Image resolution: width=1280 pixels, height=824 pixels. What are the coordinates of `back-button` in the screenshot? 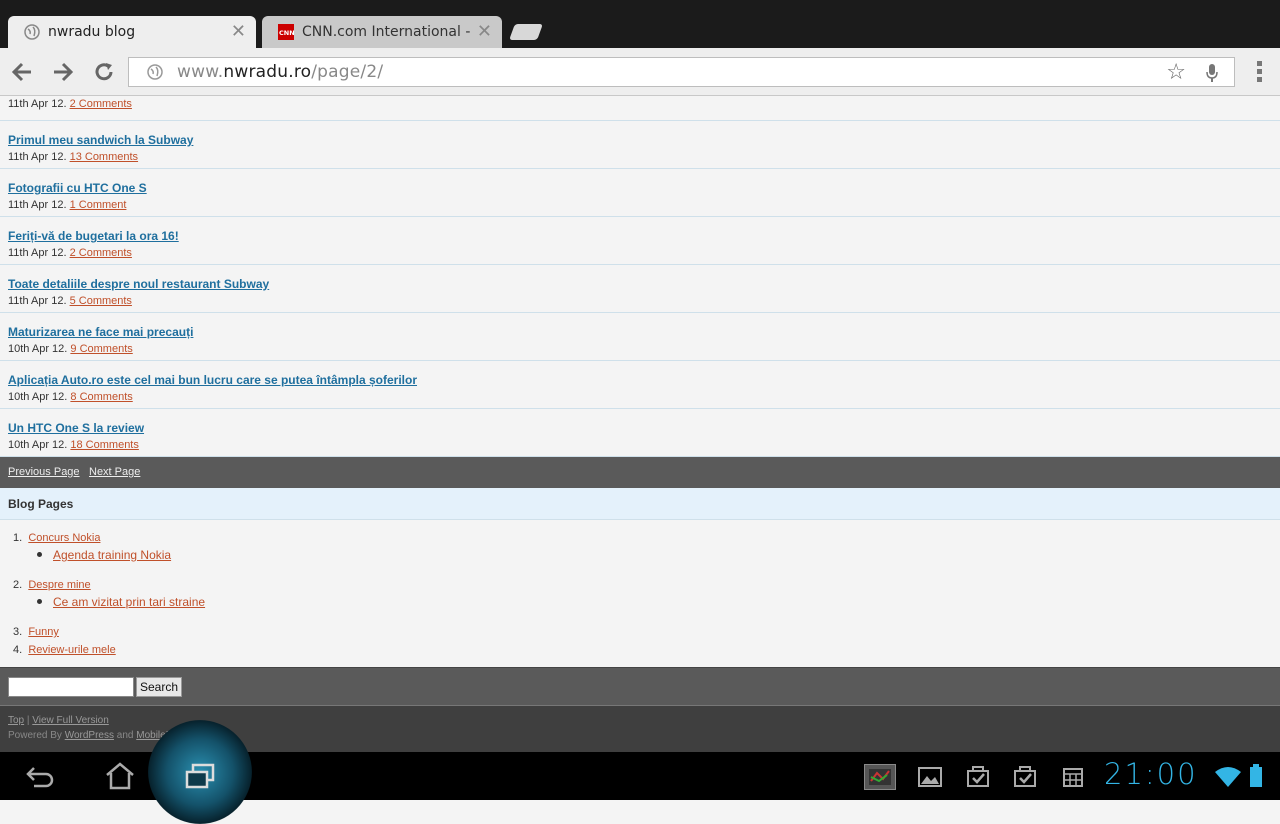 It's located at (22, 72).